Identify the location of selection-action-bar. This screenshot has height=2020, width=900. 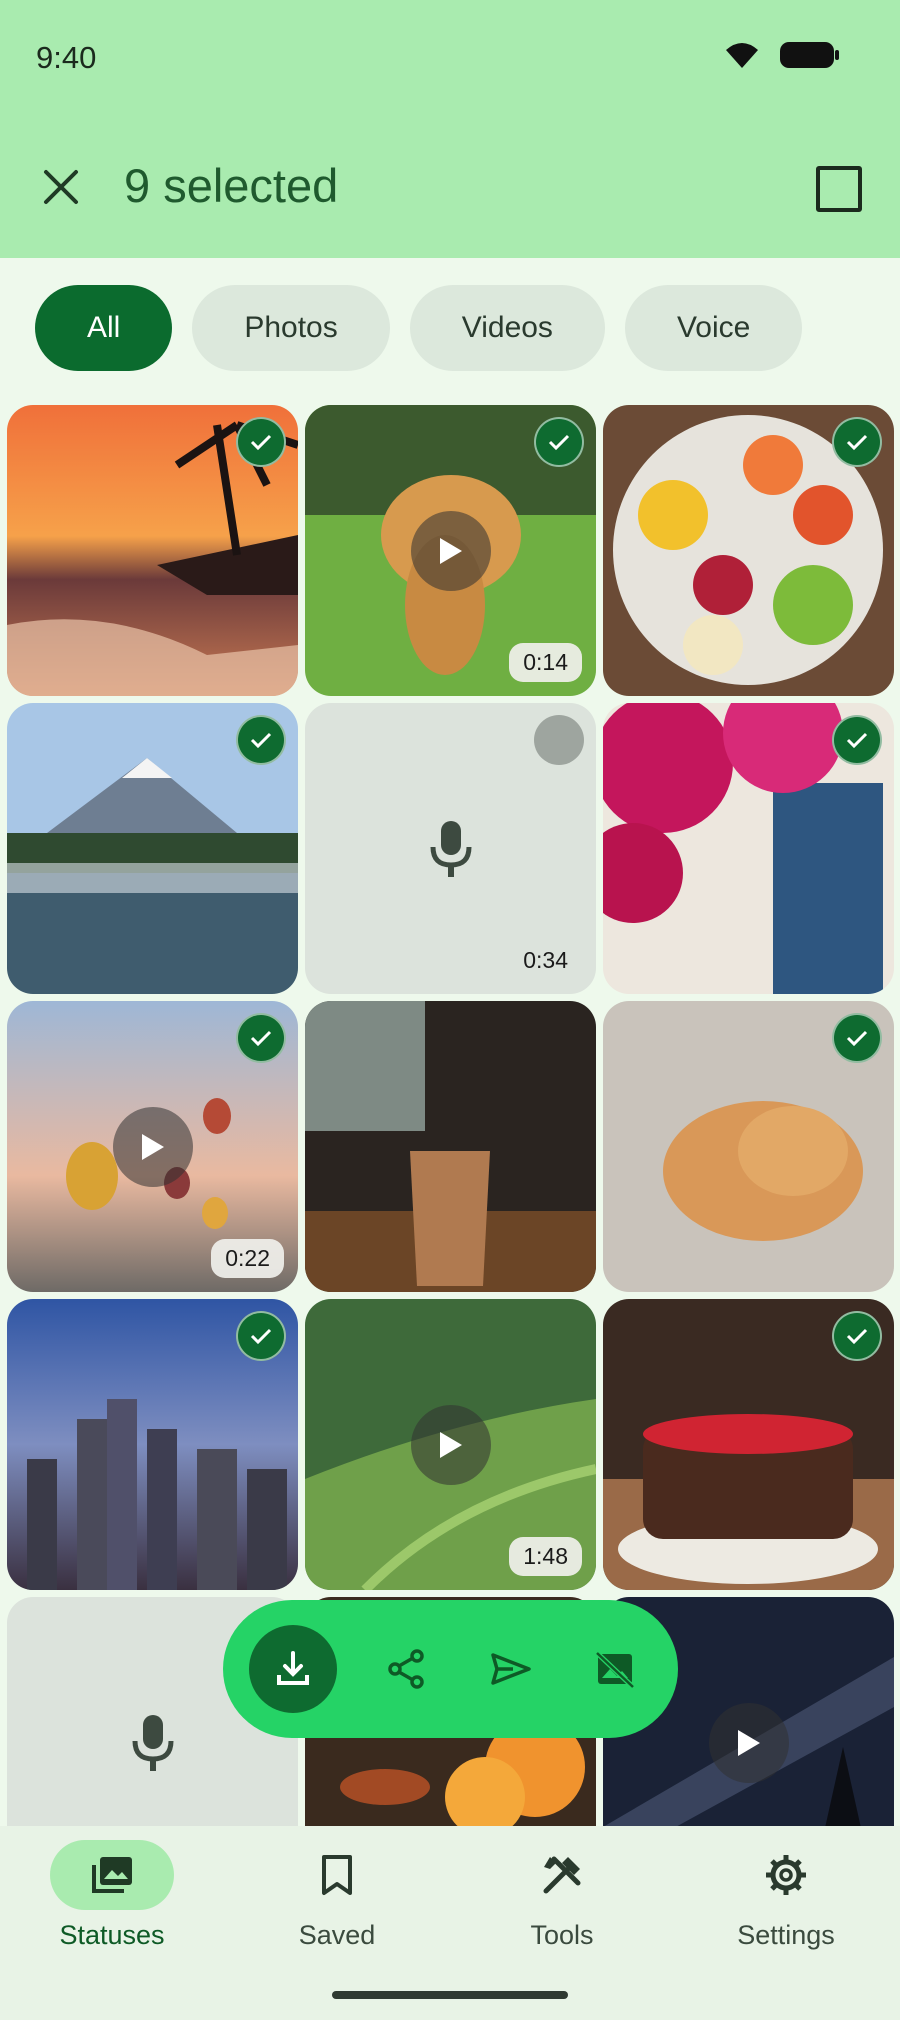
(450, 1669).